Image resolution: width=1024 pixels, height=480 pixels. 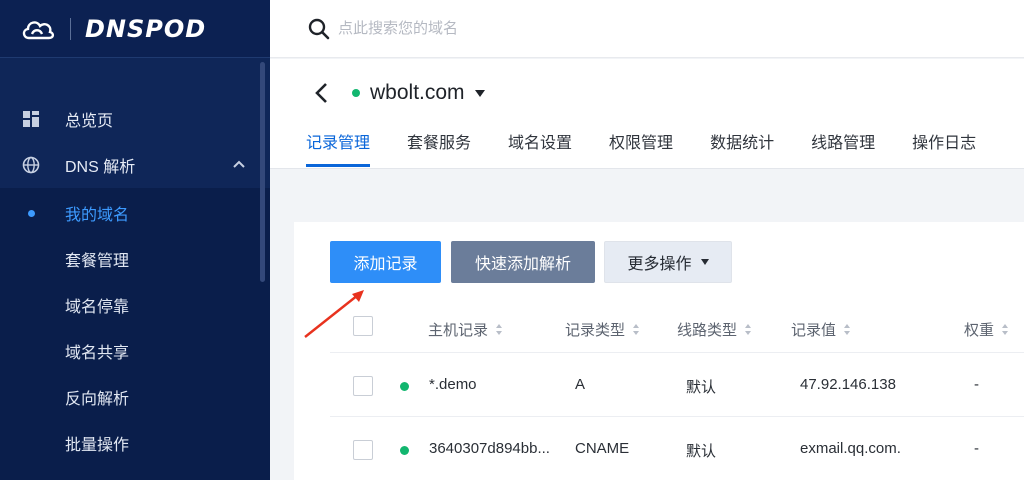 I want to click on cell-host: *.demo, so click(x=453, y=384).